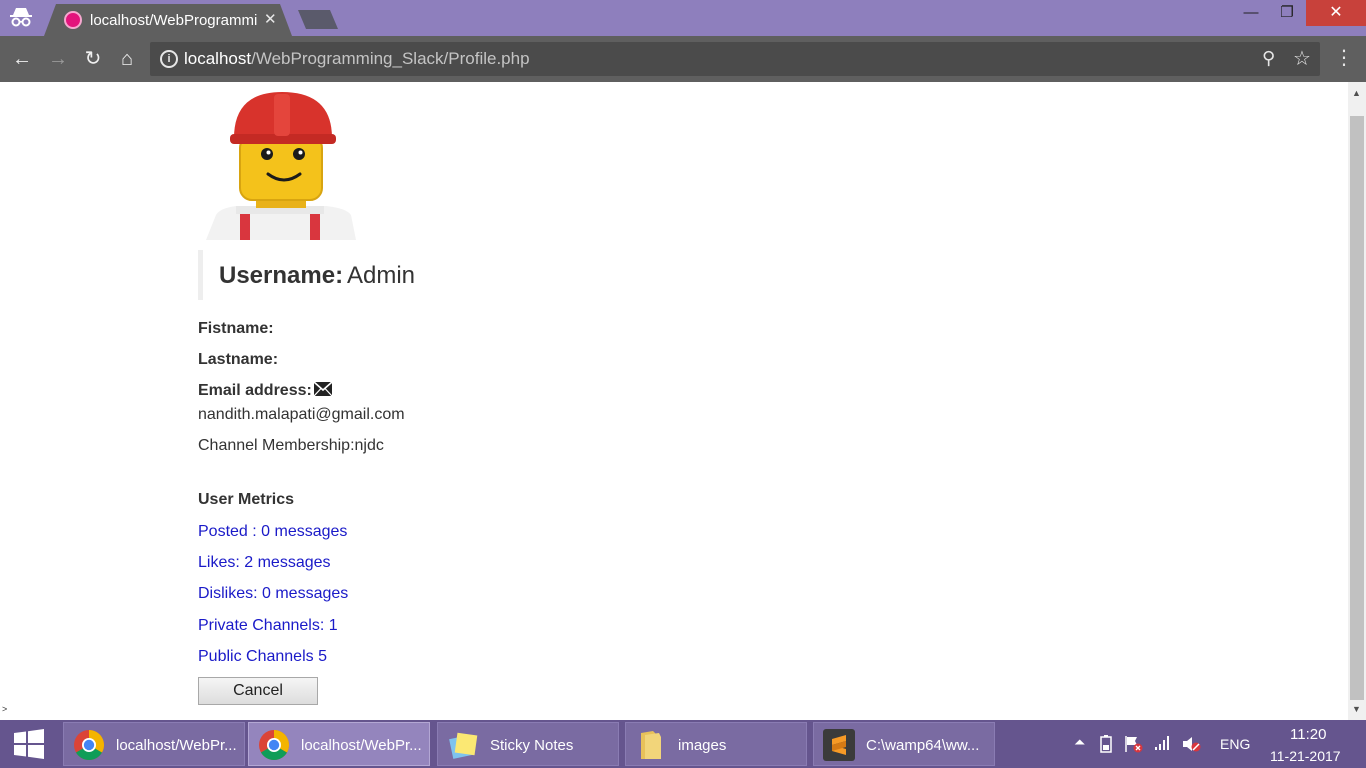 The image size is (1366, 768). What do you see at coordinates (1308, 734) in the screenshot?
I see `clock-time: 11:20` at bounding box center [1308, 734].